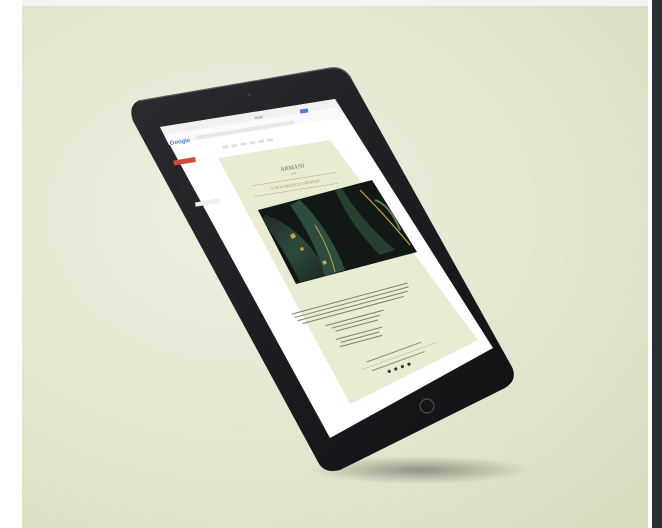 This screenshot has height=528, width=662. What do you see at coordinates (427, 406) in the screenshot?
I see `home-button` at bounding box center [427, 406].